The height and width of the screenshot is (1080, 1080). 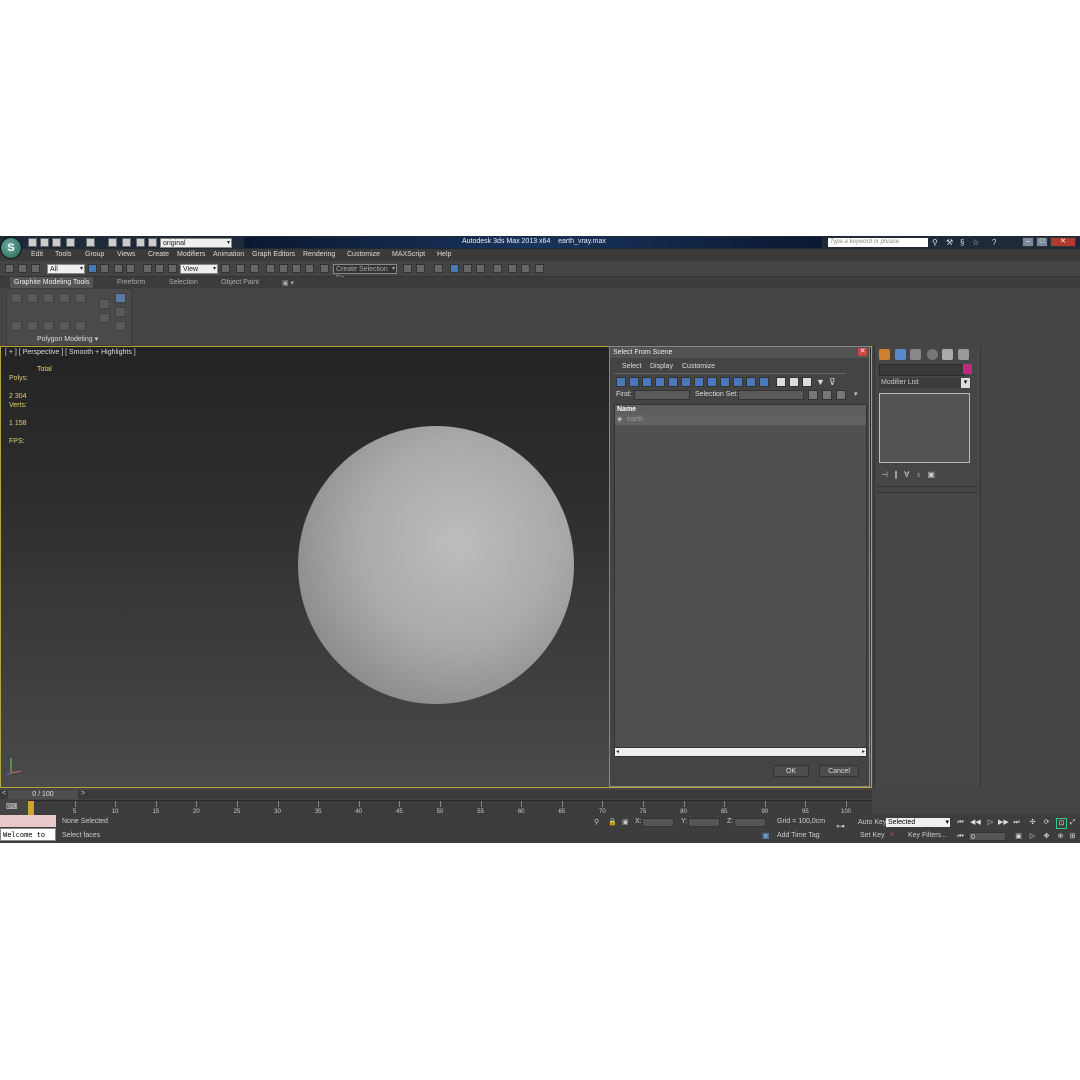 I want to click on edit-named-selection-icon, so click(x=324, y=268).